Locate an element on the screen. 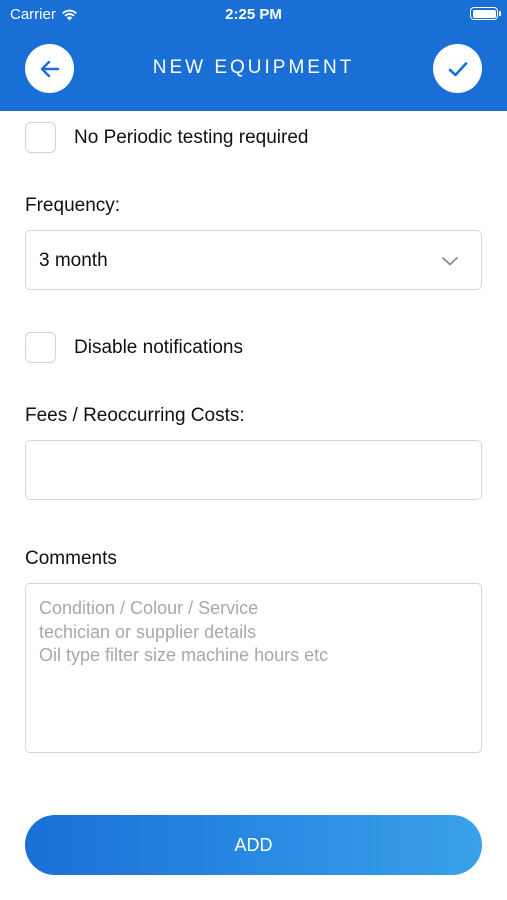  frequency-label: Frequency: is located at coordinates (73, 205).